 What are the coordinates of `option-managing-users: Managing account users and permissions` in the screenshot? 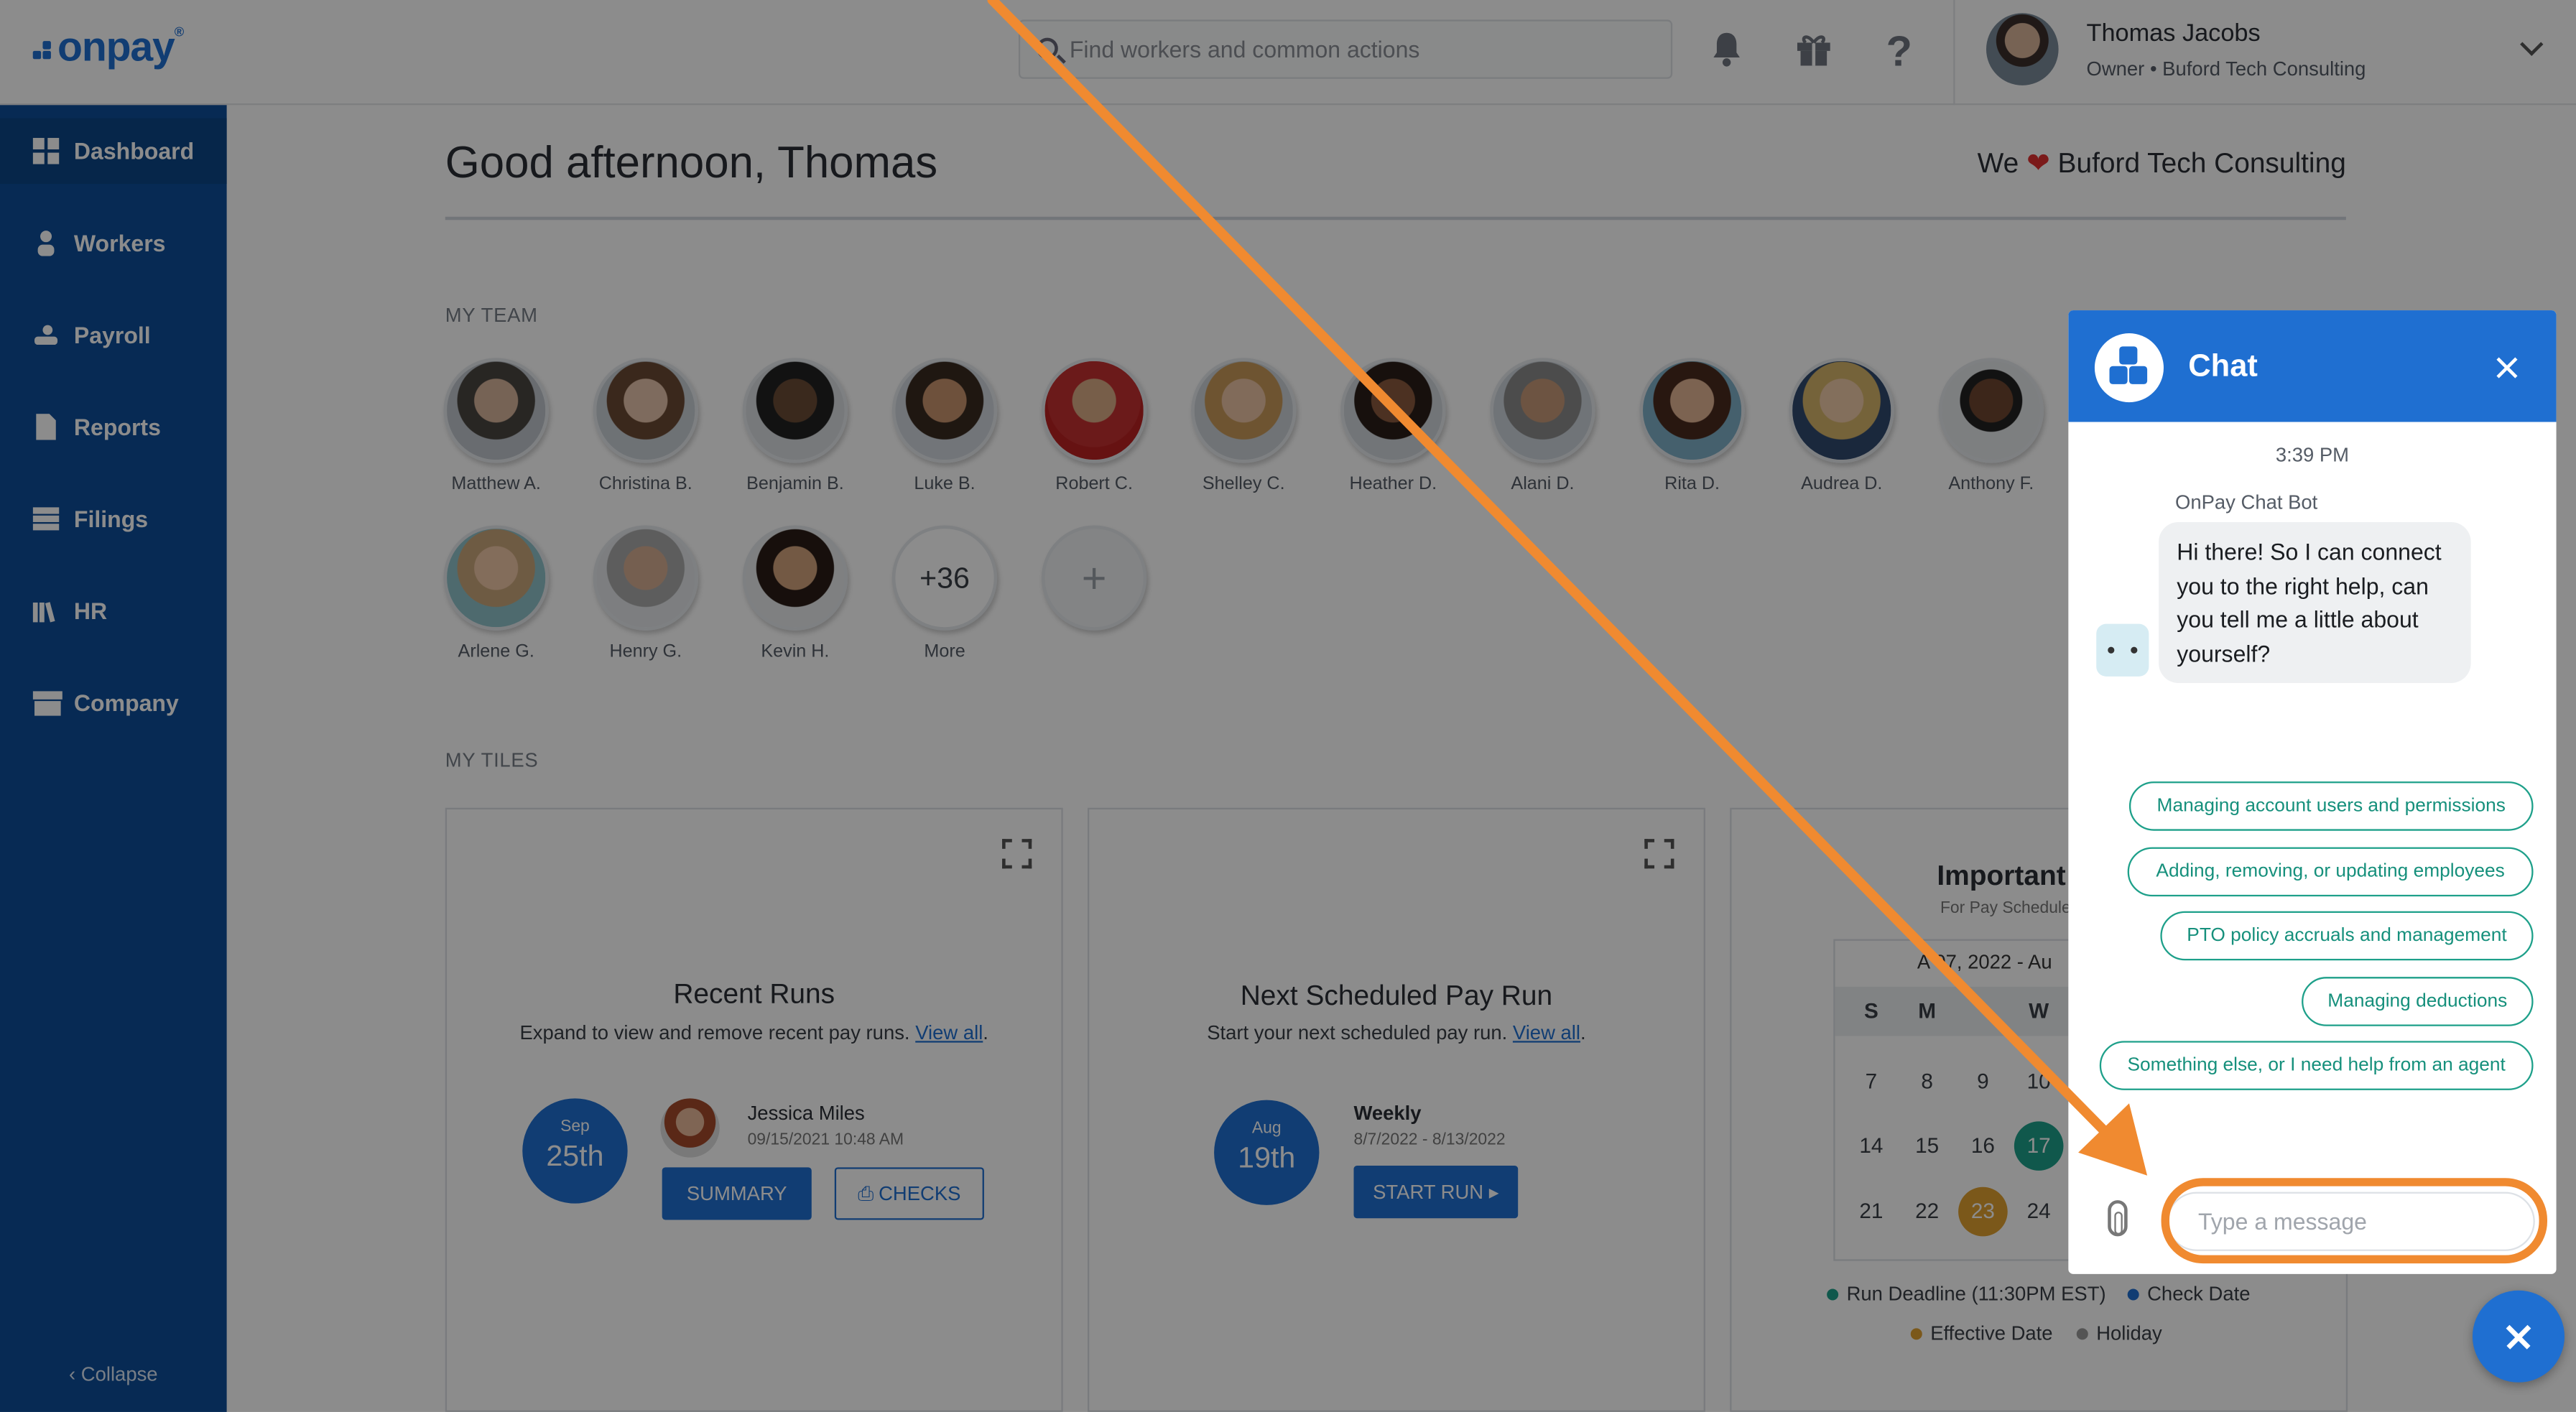 It's located at (2331, 806).